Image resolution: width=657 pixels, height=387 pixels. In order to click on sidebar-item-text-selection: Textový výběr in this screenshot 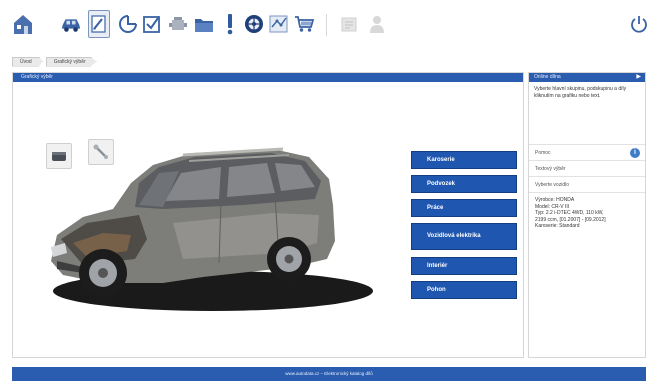, I will do `click(587, 168)`.